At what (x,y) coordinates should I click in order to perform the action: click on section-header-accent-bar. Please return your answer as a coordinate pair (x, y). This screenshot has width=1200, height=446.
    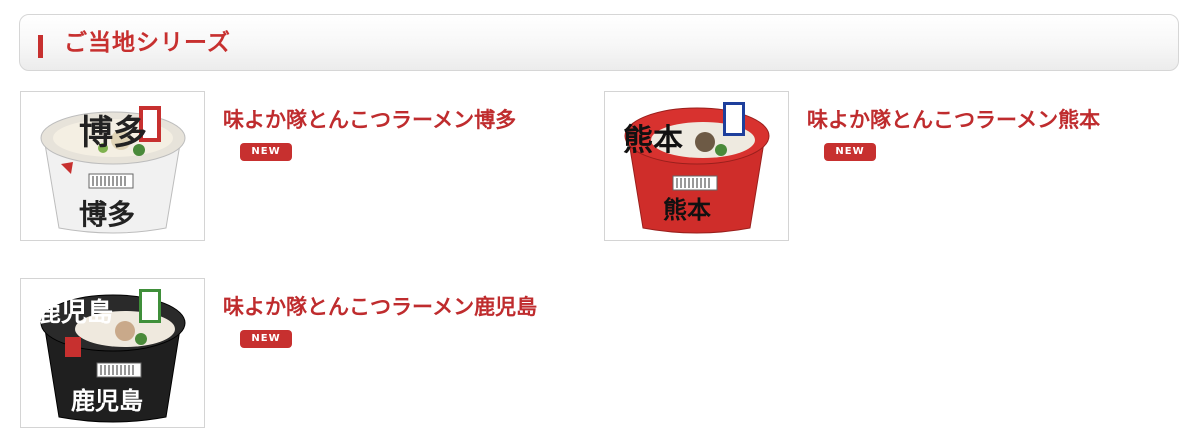
    Looking at the image, I should click on (40, 46).